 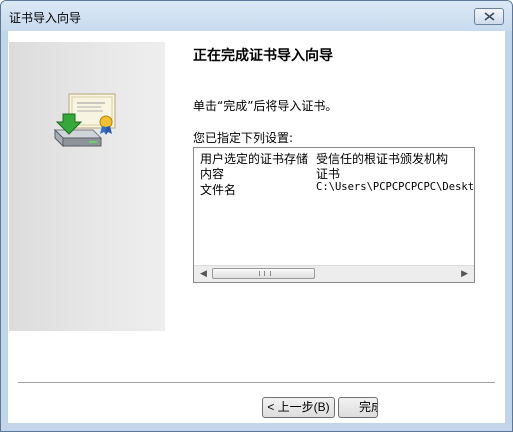 I want to click on close-icon, so click(x=489, y=16).